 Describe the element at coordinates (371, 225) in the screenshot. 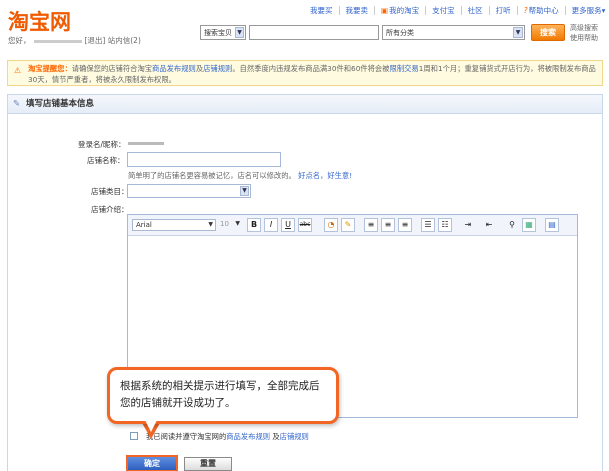

I see `align-left-icon: ≡` at that location.